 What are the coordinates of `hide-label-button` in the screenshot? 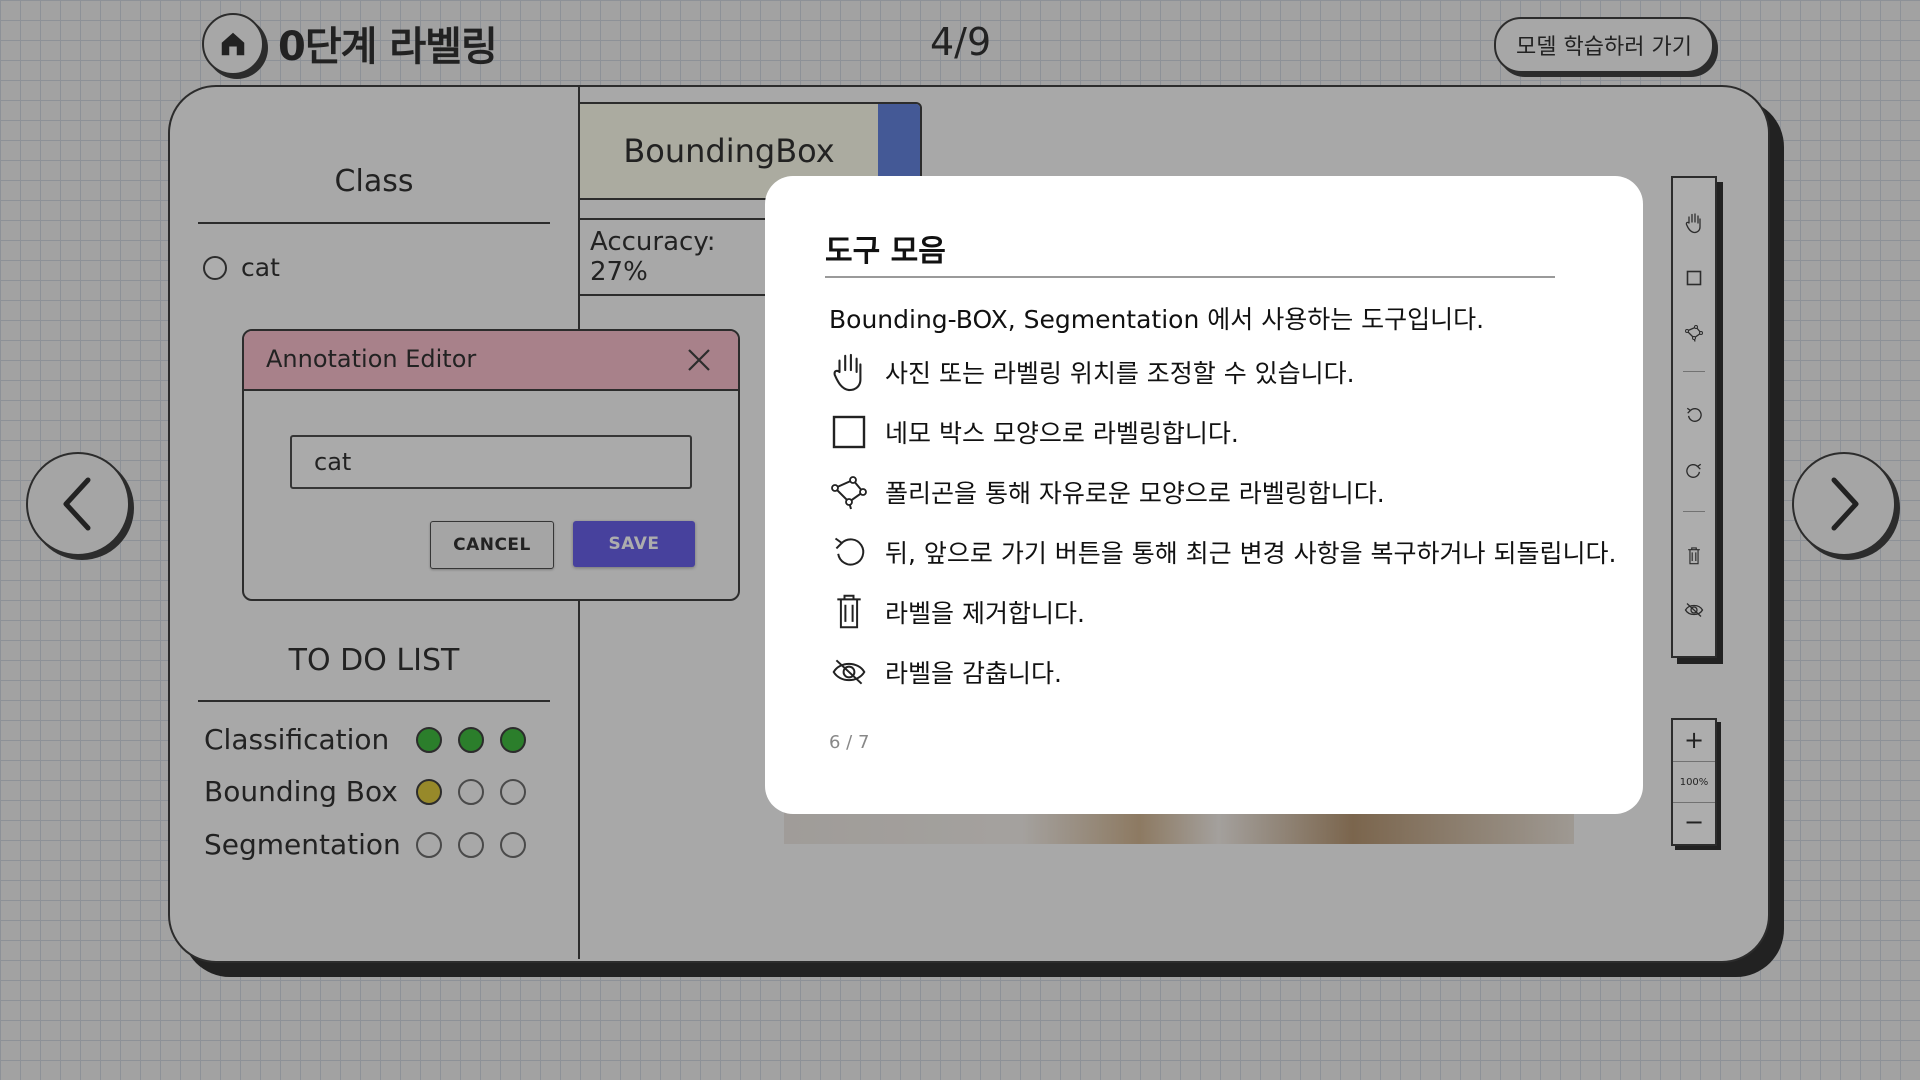 It's located at (1694, 610).